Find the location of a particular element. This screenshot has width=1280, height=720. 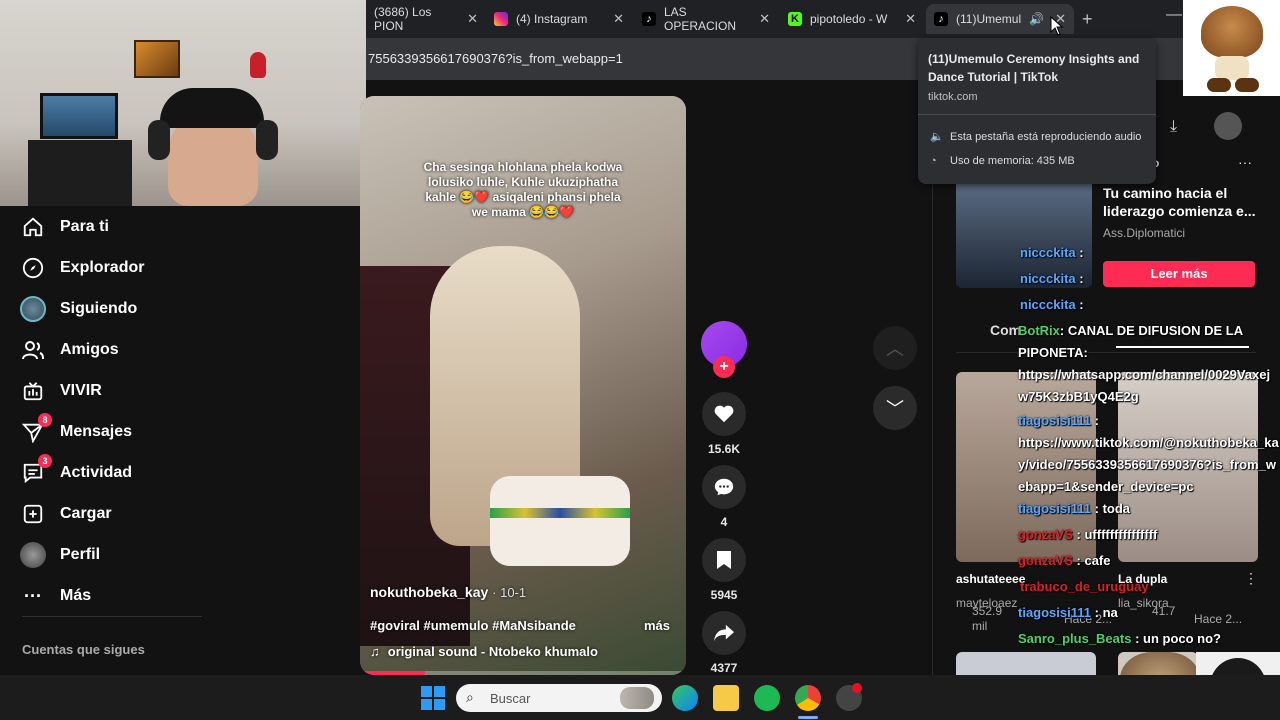

sidebar-item-explorador: Explorador is located at coordinates (82, 268).